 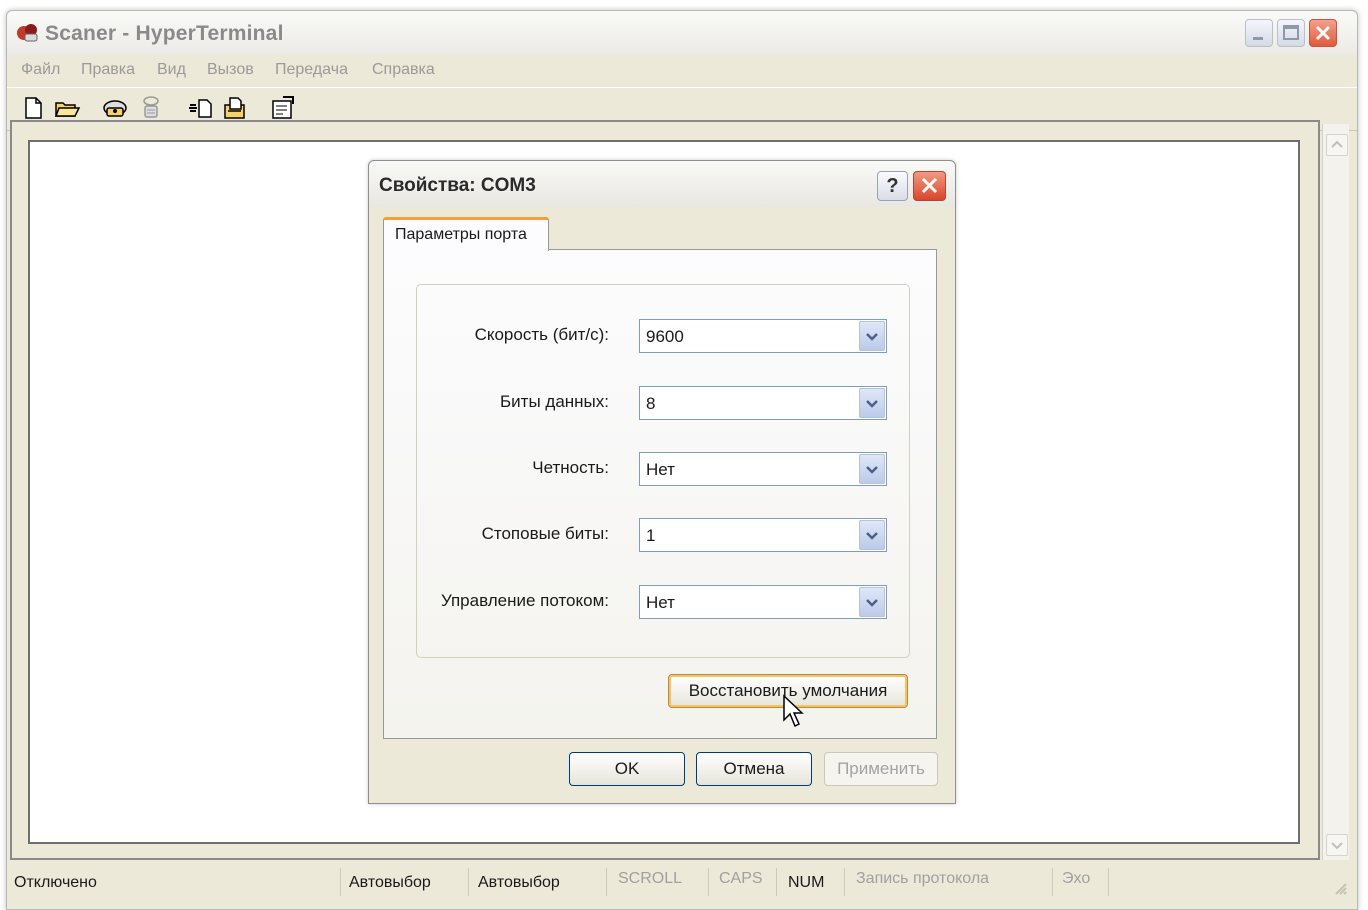 What do you see at coordinates (1076, 878) in the screenshot?
I see `status-echo: Эхо` at bounding box center [1076, 878].